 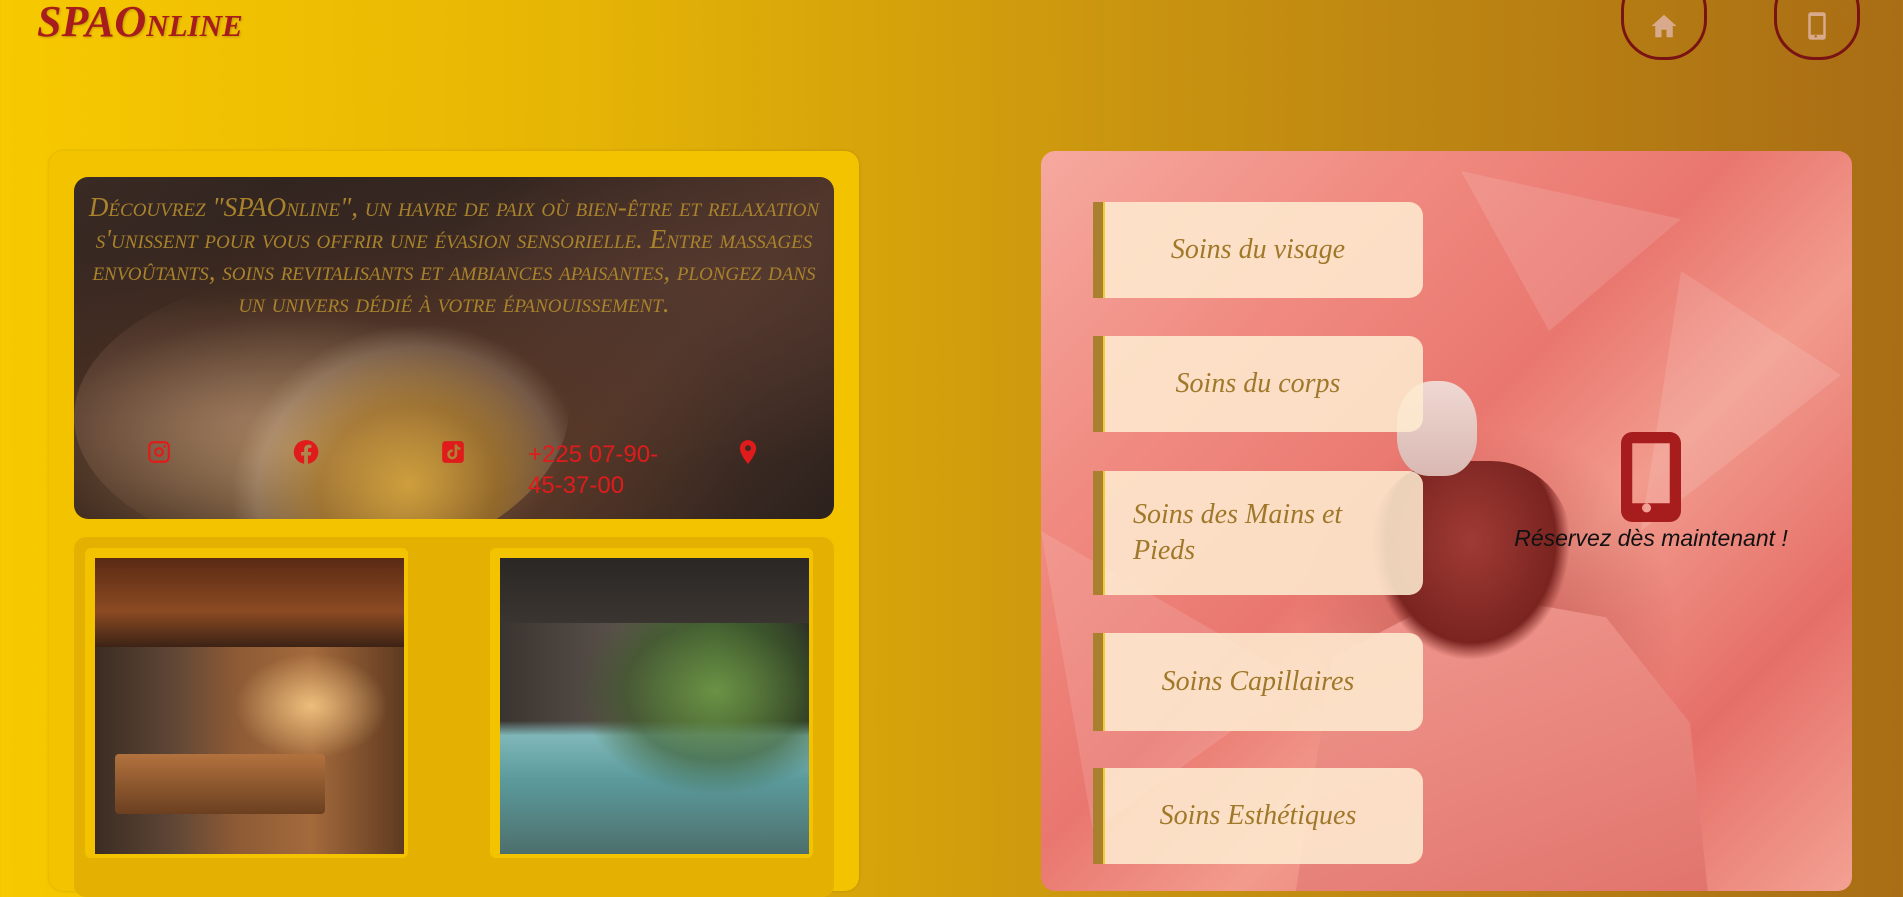 I want to click on instagram-link, so click(x=159, y=452).